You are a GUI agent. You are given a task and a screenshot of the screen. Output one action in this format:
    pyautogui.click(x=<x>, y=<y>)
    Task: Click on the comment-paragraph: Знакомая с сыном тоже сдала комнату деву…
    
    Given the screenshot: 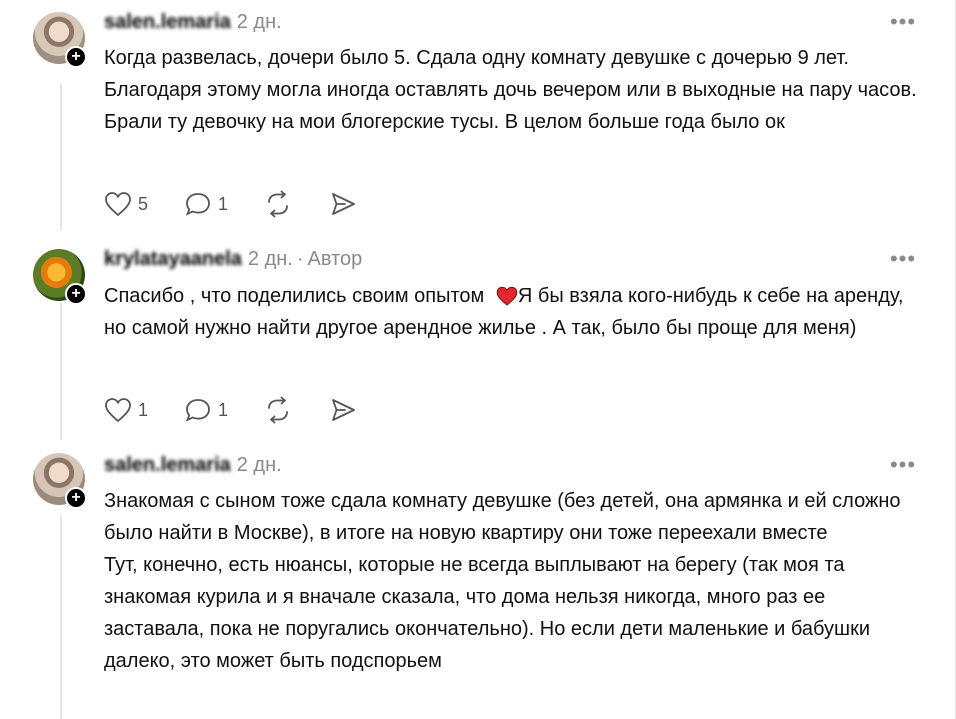 What is the action you would take?
    pyautogui.click(x=502, y=517)
    